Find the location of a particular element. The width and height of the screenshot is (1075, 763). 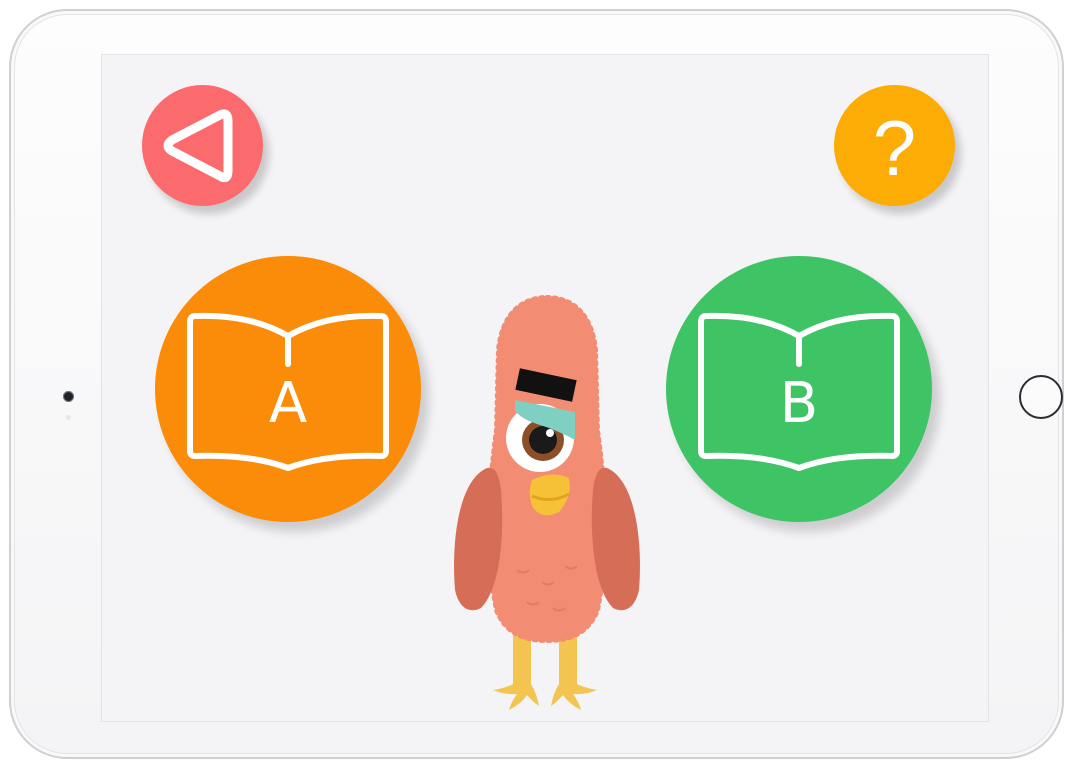

back-button is located at coordinates (202, 145).